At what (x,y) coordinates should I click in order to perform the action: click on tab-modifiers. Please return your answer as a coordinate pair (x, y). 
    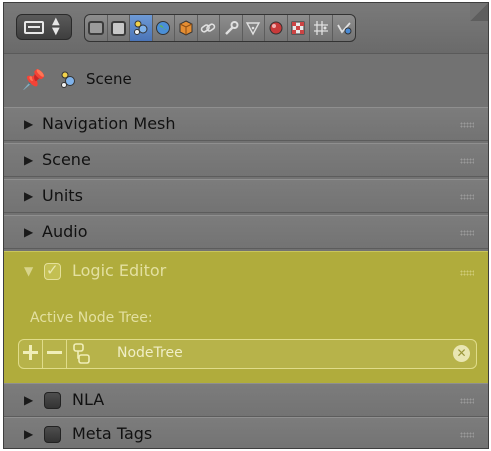
    Looking at the image, I should click on (231, 28).